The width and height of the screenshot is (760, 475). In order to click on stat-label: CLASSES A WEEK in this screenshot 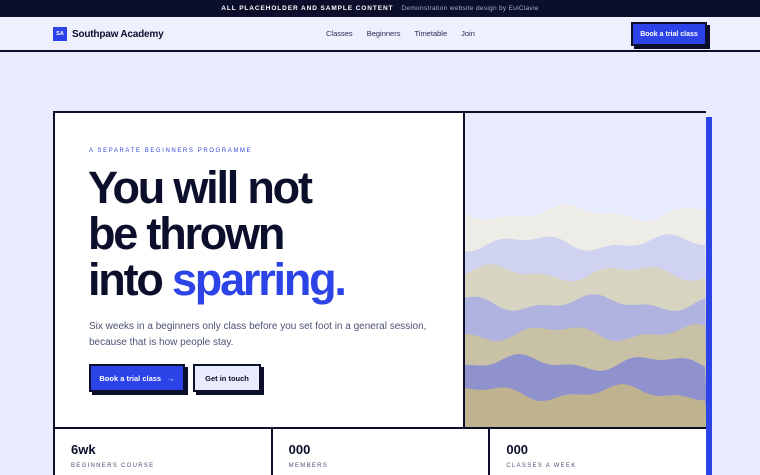, I will do `click(541, 466)`.